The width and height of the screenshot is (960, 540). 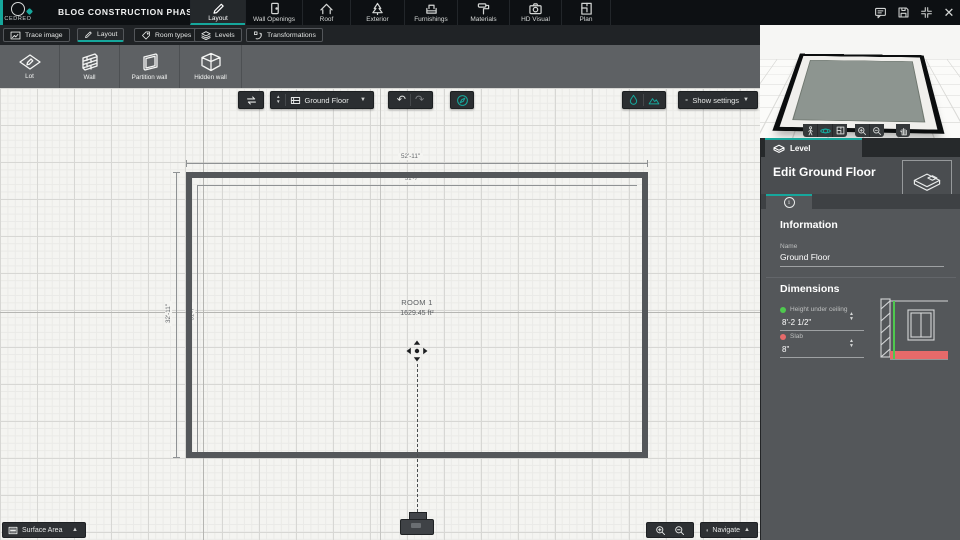 I want to click on preview-pan-hand-icon, so click(x=903, y=130).